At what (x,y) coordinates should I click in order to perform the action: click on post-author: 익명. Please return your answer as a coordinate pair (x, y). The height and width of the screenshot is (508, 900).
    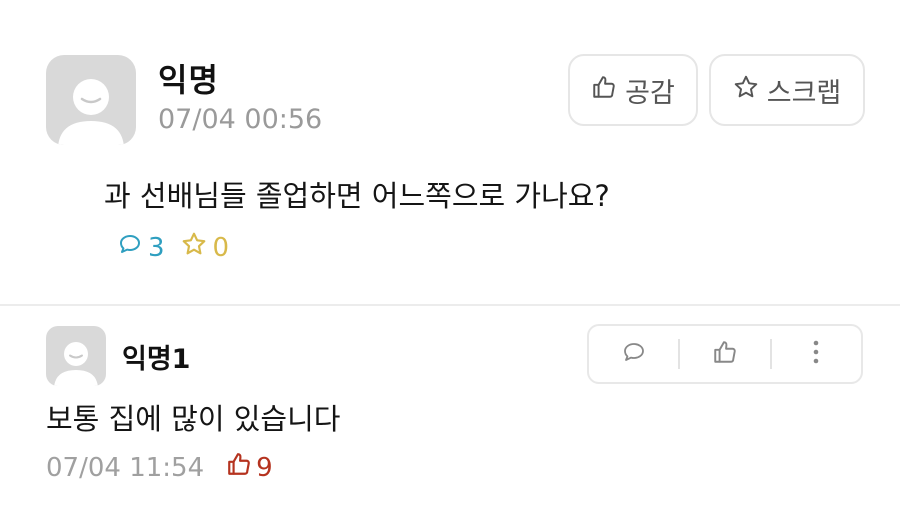
    Looking at the image, I should click on (188, 80).